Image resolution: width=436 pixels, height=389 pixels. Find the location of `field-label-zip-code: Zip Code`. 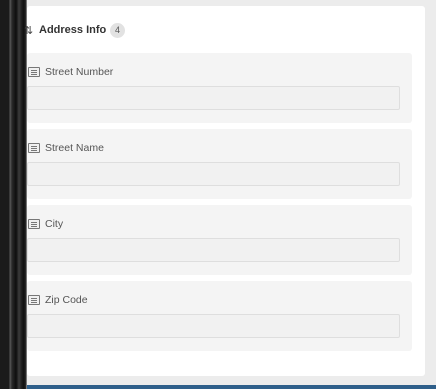

field-label-zip-code: Zip Code is located at coordinates (66, 300).